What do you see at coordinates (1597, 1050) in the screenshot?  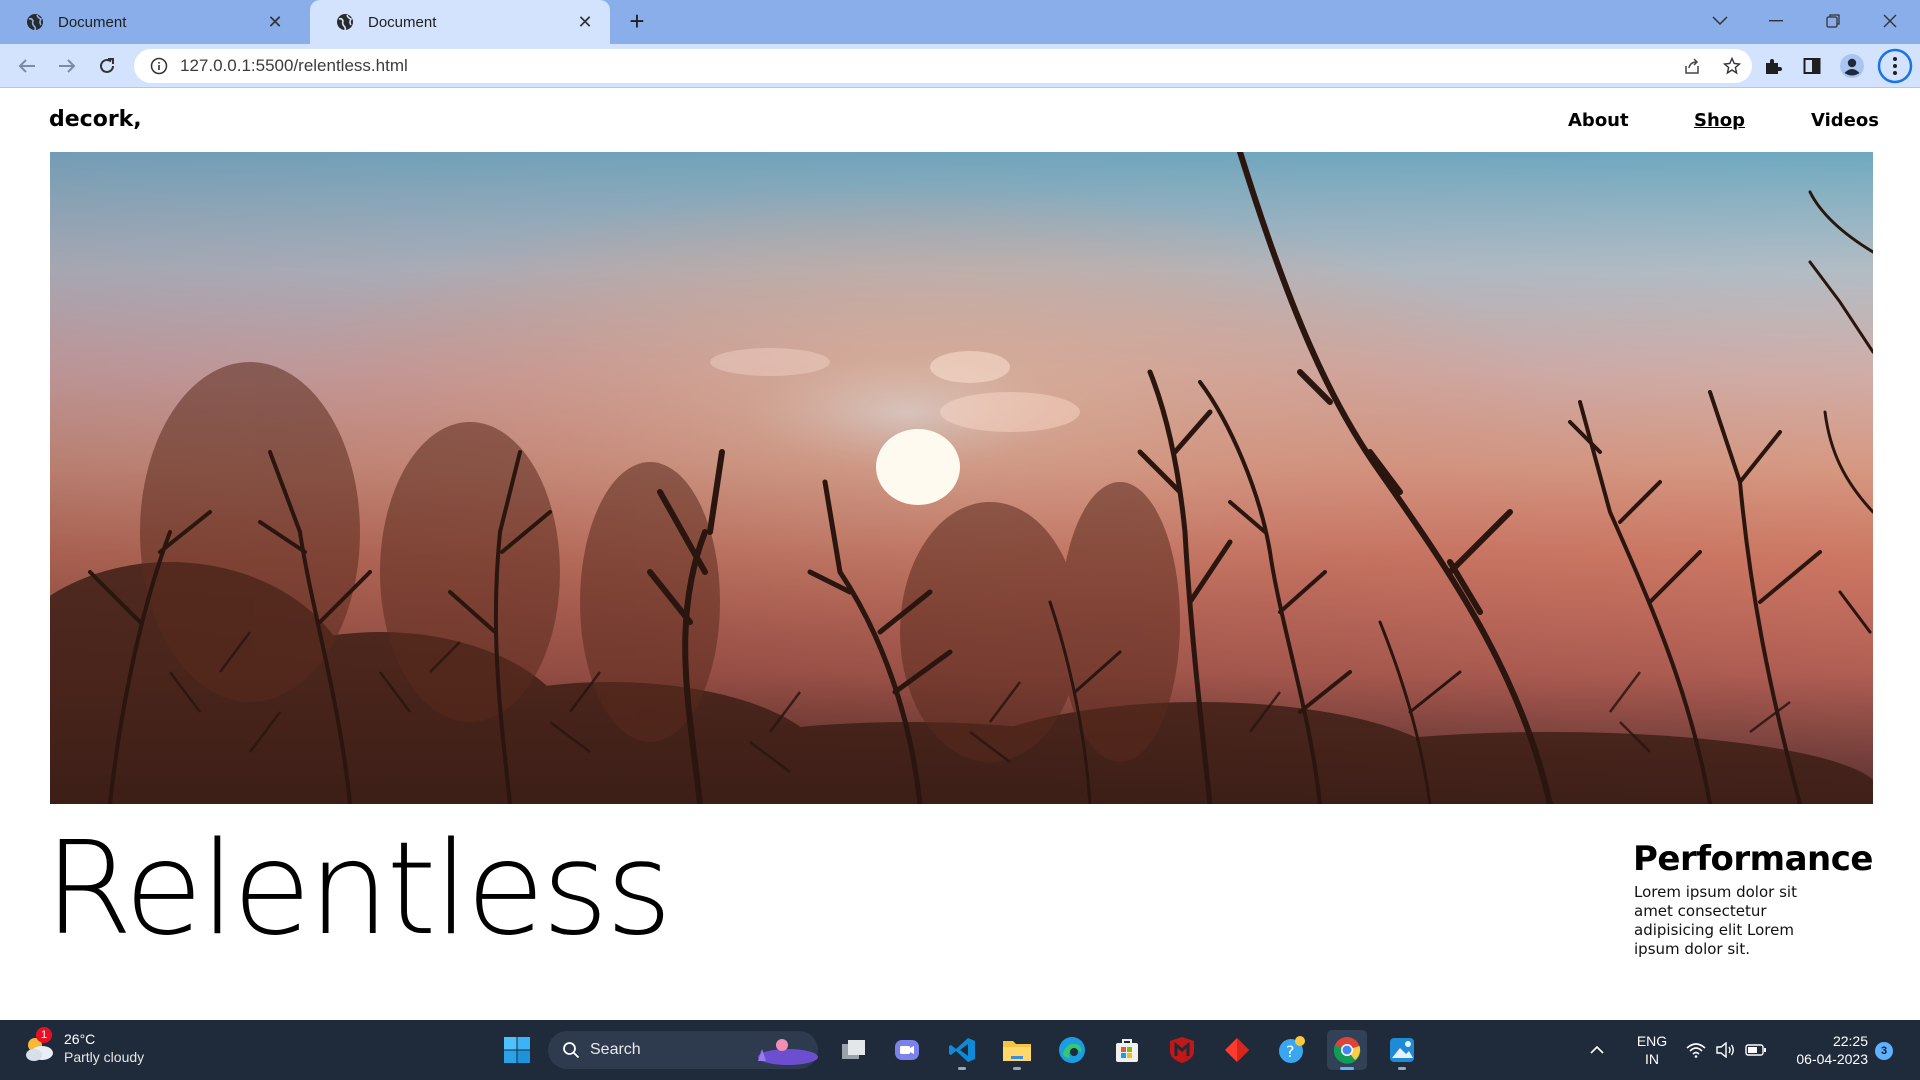 I see `show-hidden-icons-chevron` at bounding box center [1597, 1050].